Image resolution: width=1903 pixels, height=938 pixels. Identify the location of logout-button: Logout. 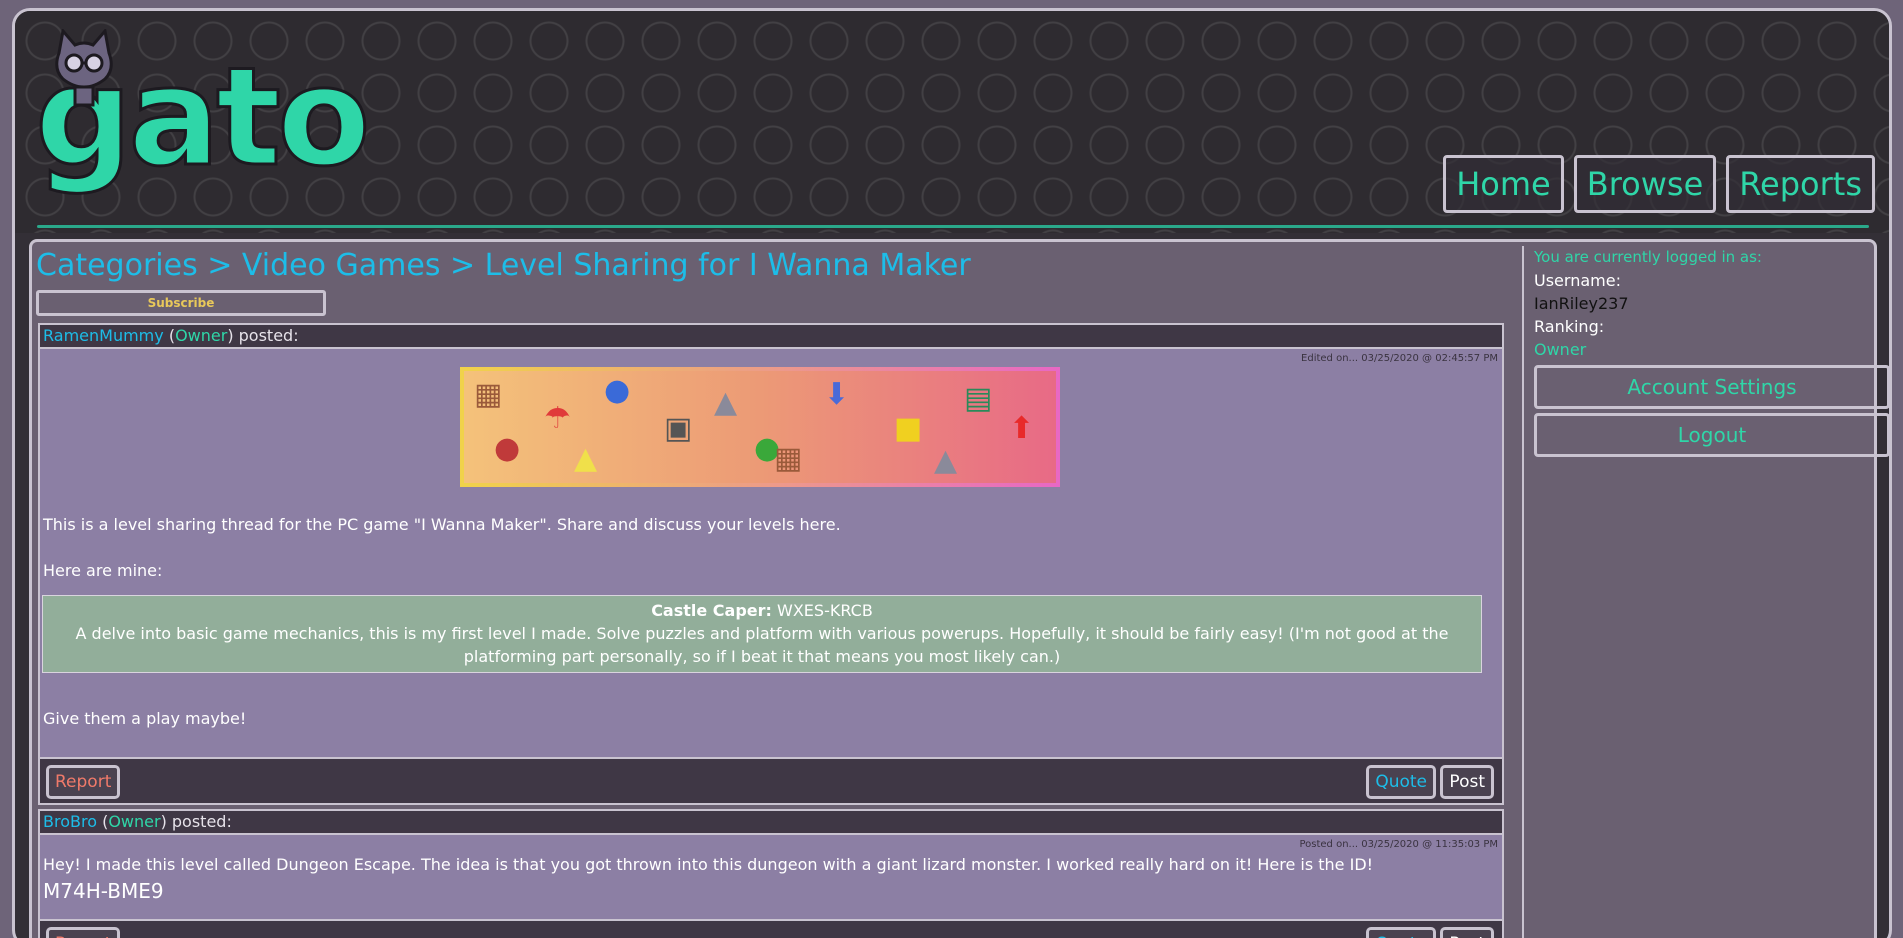
(1711, 435).